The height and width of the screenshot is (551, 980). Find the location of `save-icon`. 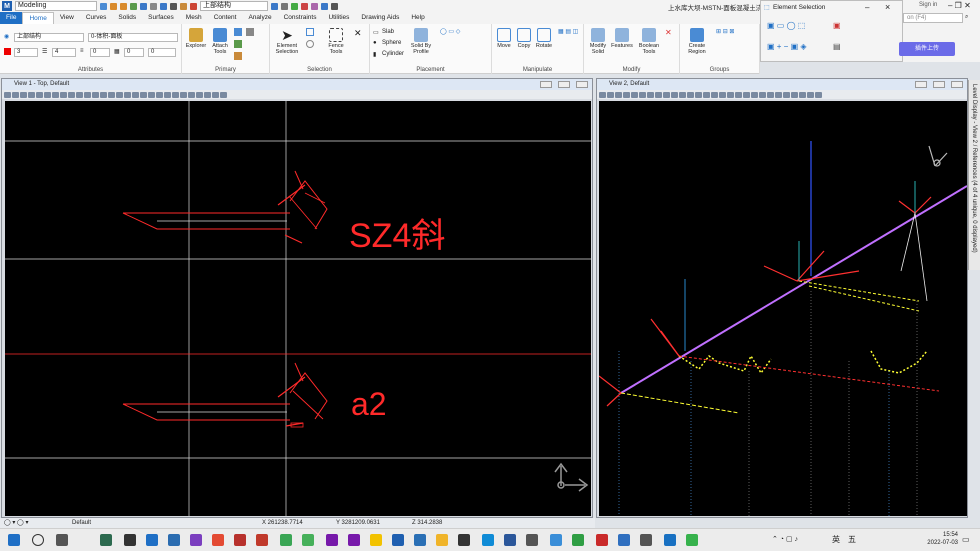

save-icon is located at coordinates (103, 6).